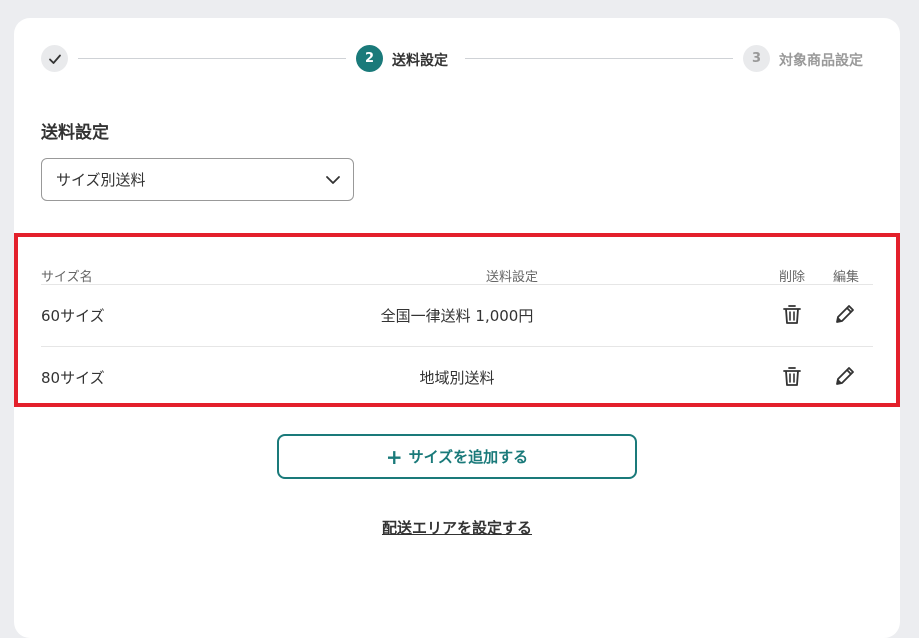 Image resolution: width=919 pixels, height=638 pixels. What do you see at coordinates (75, 133) in the screenshot?
I see `section-title: 送料設定` at bounding box center [75, 133].